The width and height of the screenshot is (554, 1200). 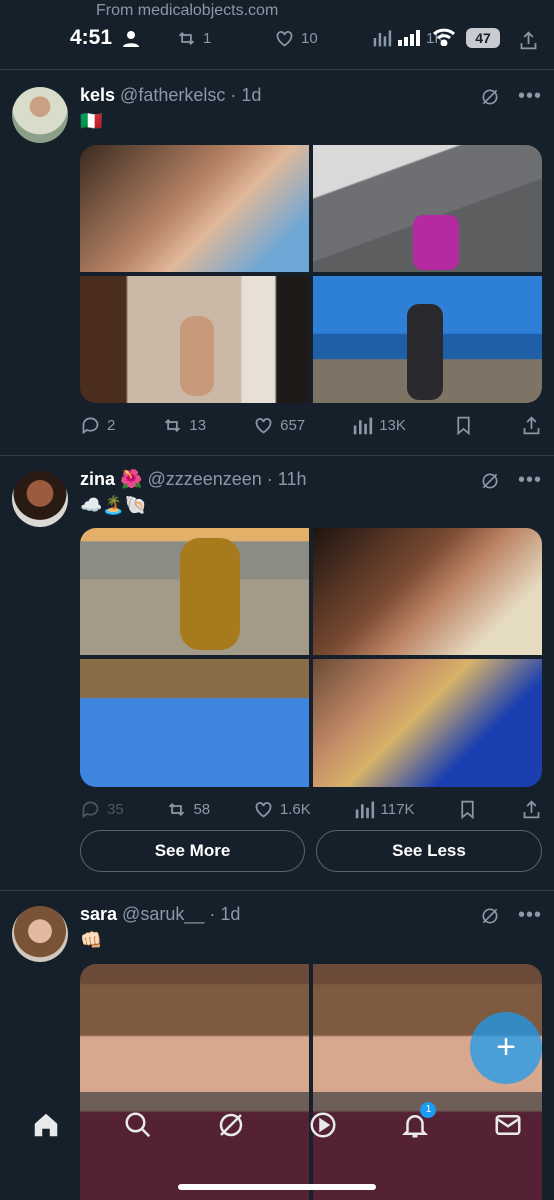 What do you see at coordinates (293, 425) in the screenshot?
I see `like-count: 657` at bounding box center [293, 425].